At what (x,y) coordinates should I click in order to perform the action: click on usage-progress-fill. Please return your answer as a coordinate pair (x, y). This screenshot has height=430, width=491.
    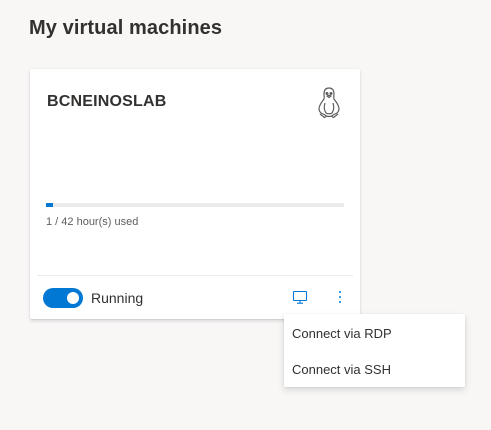
    Looking at the image, I should click on (50, 205).